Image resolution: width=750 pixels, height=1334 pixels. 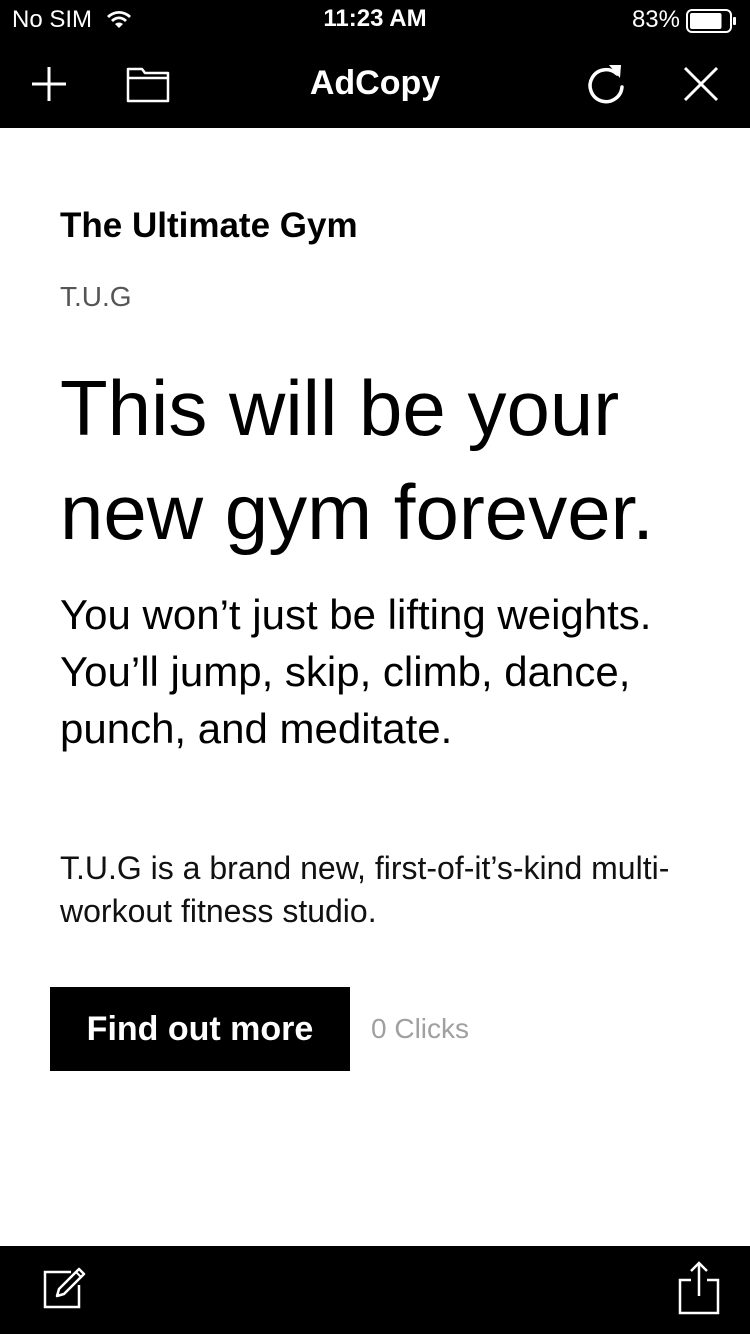 I want to click on share-button, so click(x=699, y=1290).